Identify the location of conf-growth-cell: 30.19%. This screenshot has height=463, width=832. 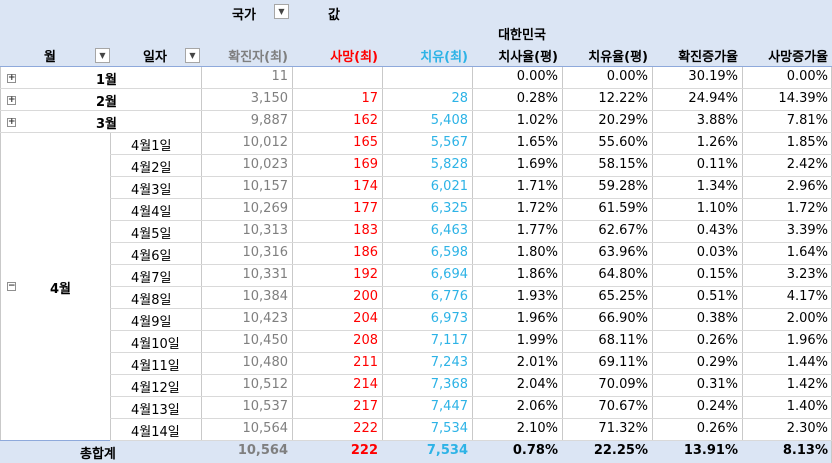
(713, 76).